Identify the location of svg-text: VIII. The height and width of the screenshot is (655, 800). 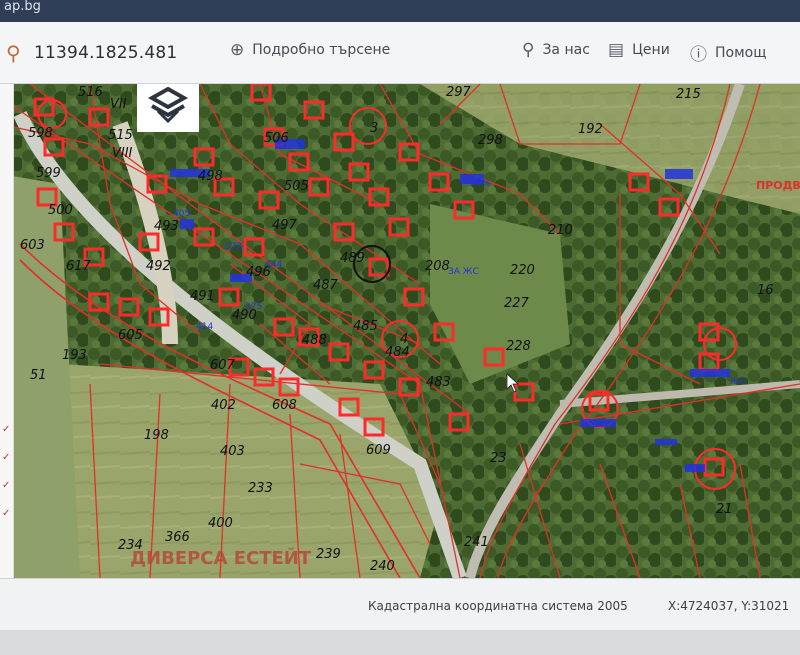
(122, 153).